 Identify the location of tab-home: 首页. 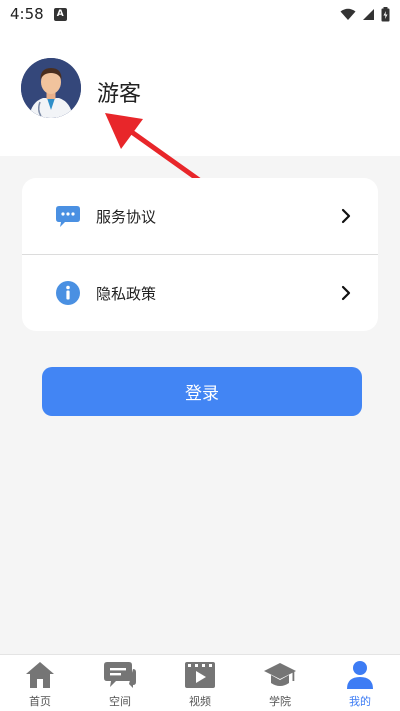
(40, 683).